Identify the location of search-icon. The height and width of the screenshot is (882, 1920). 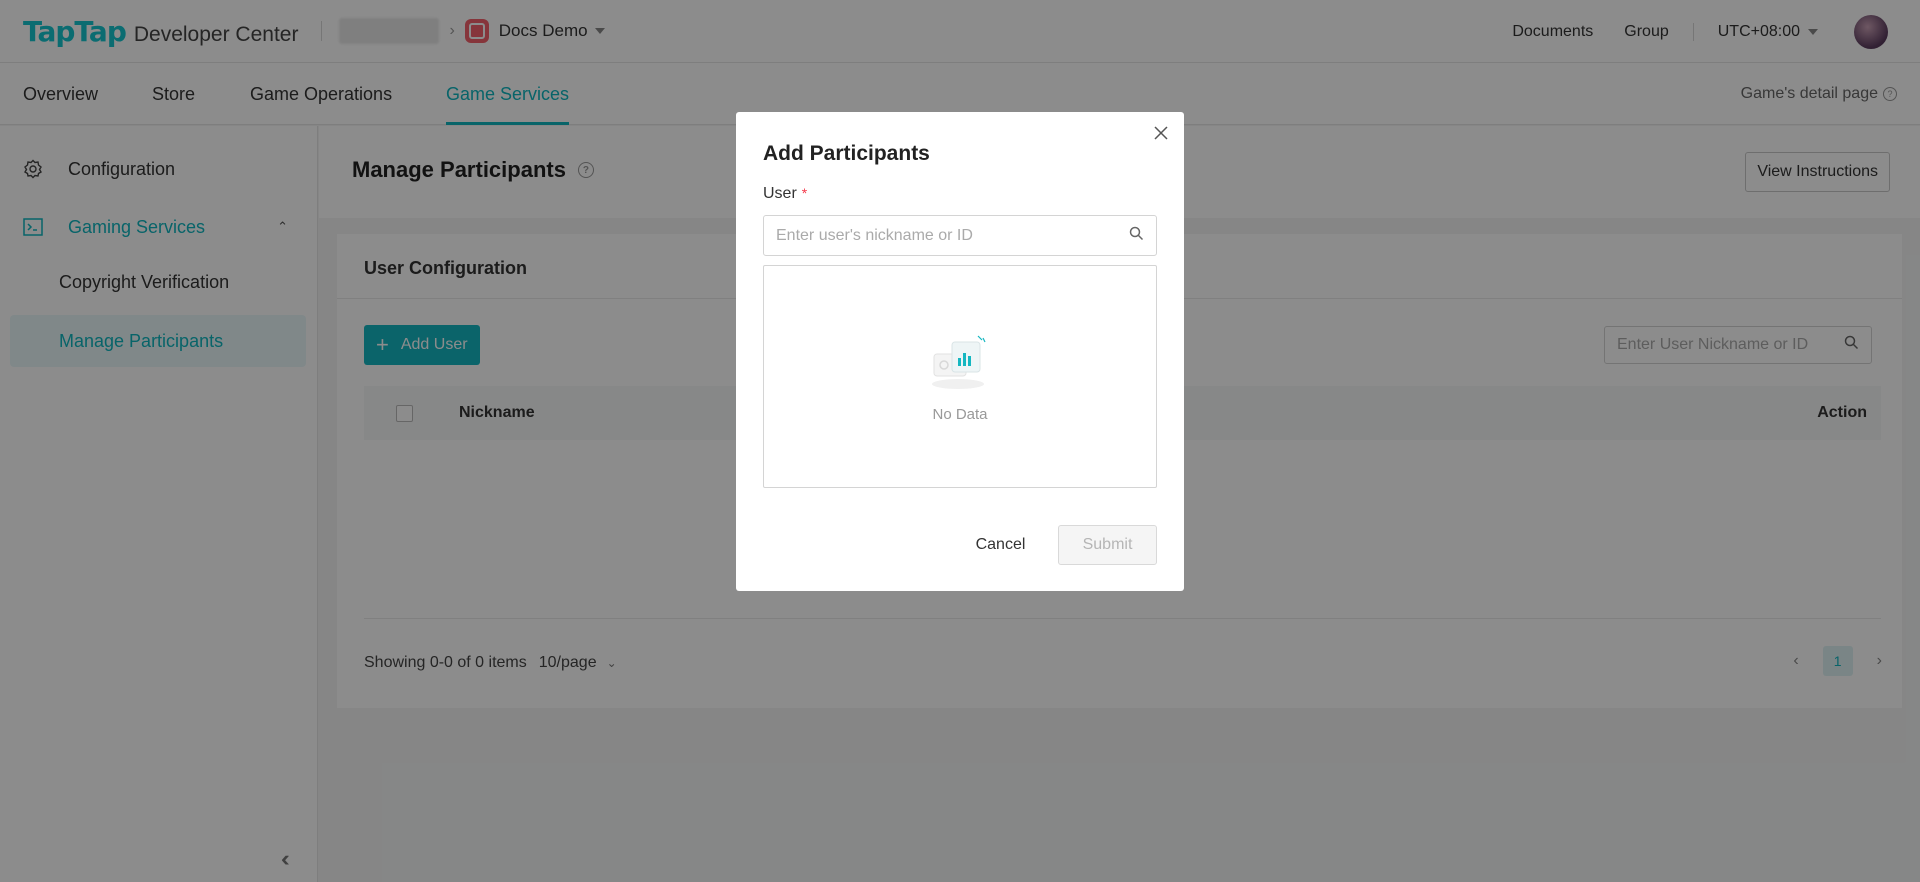
(1136, 236).